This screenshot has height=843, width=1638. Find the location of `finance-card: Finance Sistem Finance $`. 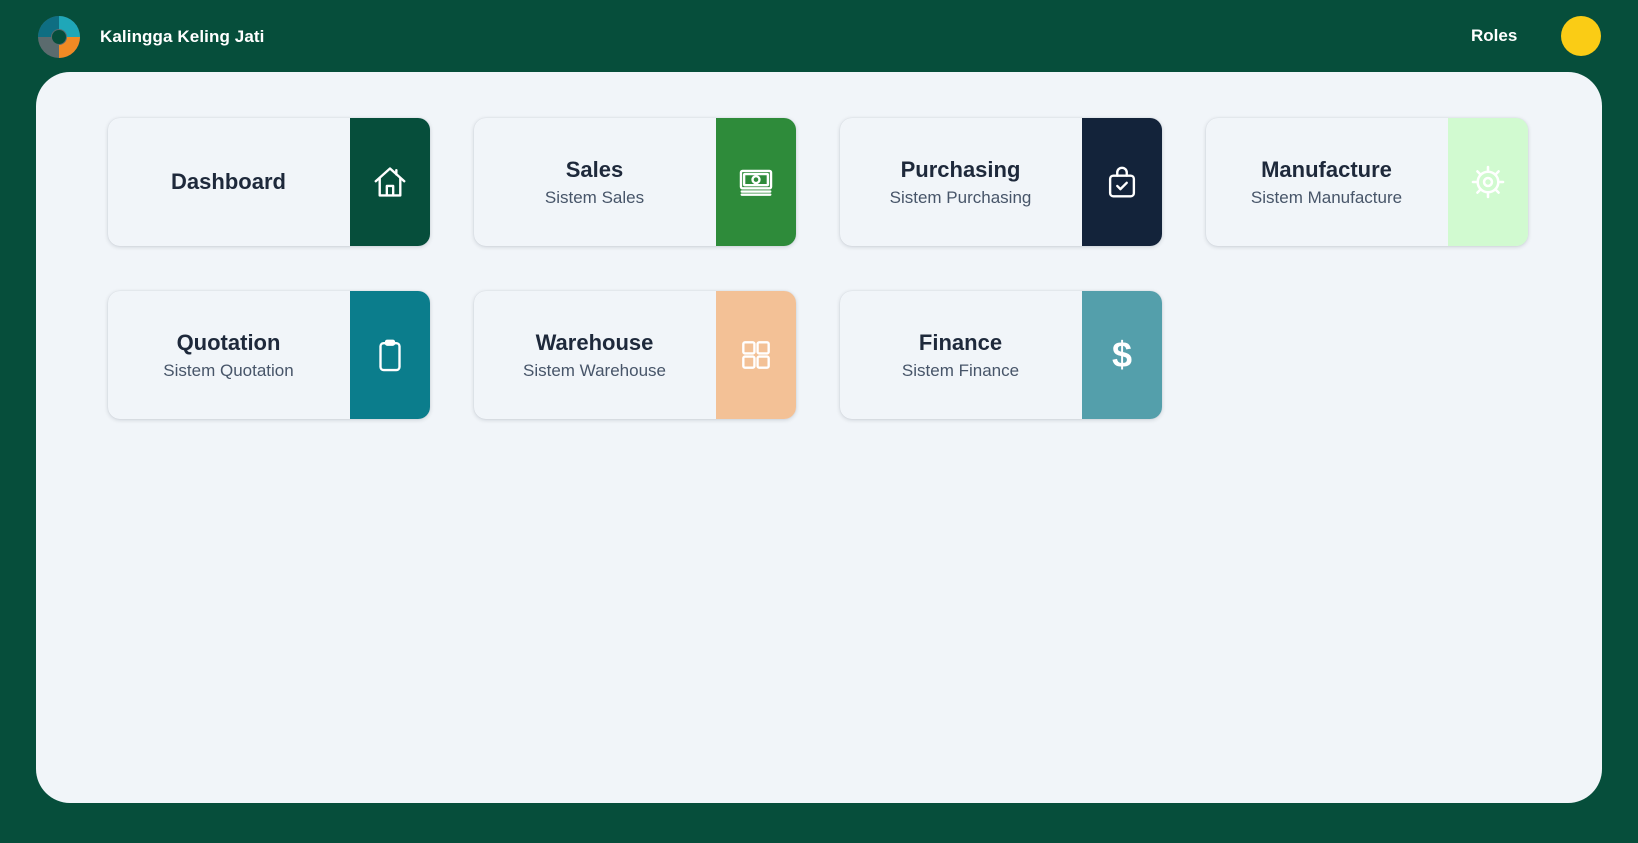

finance-card: Finance Sistem Finance $ is located at coordinates (1001, 355).